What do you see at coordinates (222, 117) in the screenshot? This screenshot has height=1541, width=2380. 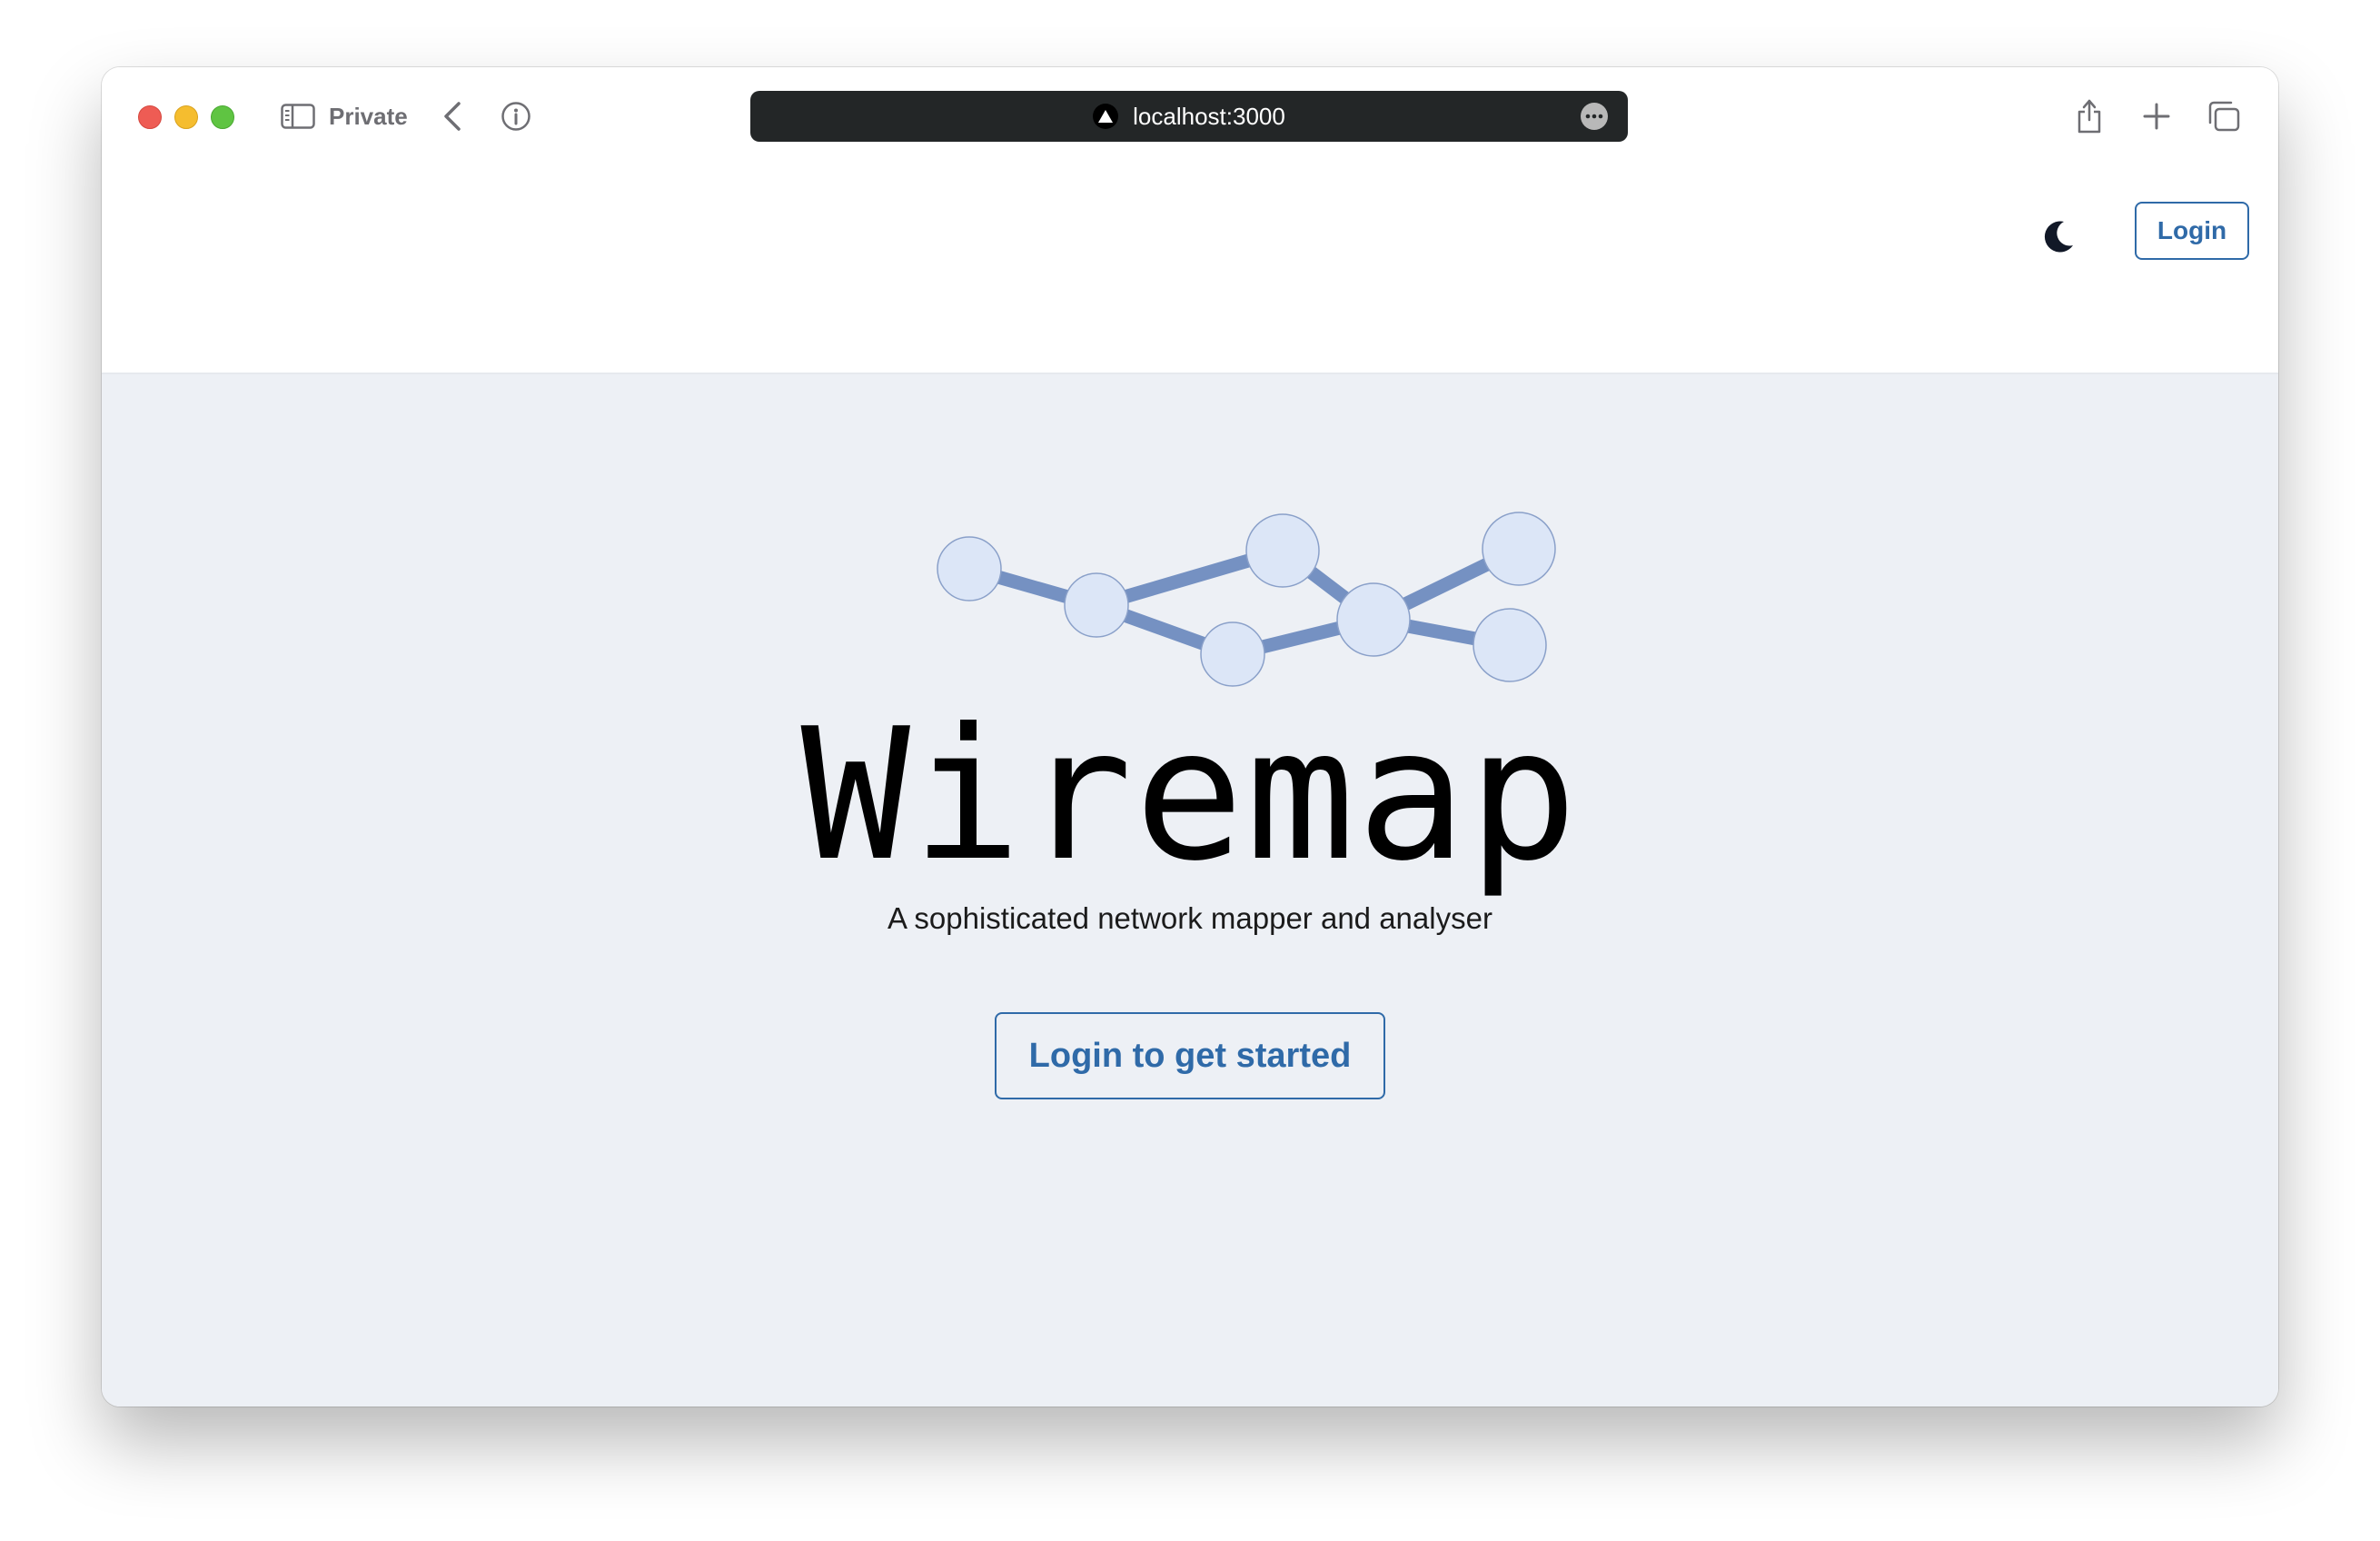 I see `maximize-window-button` at bounding box center [222, 117].